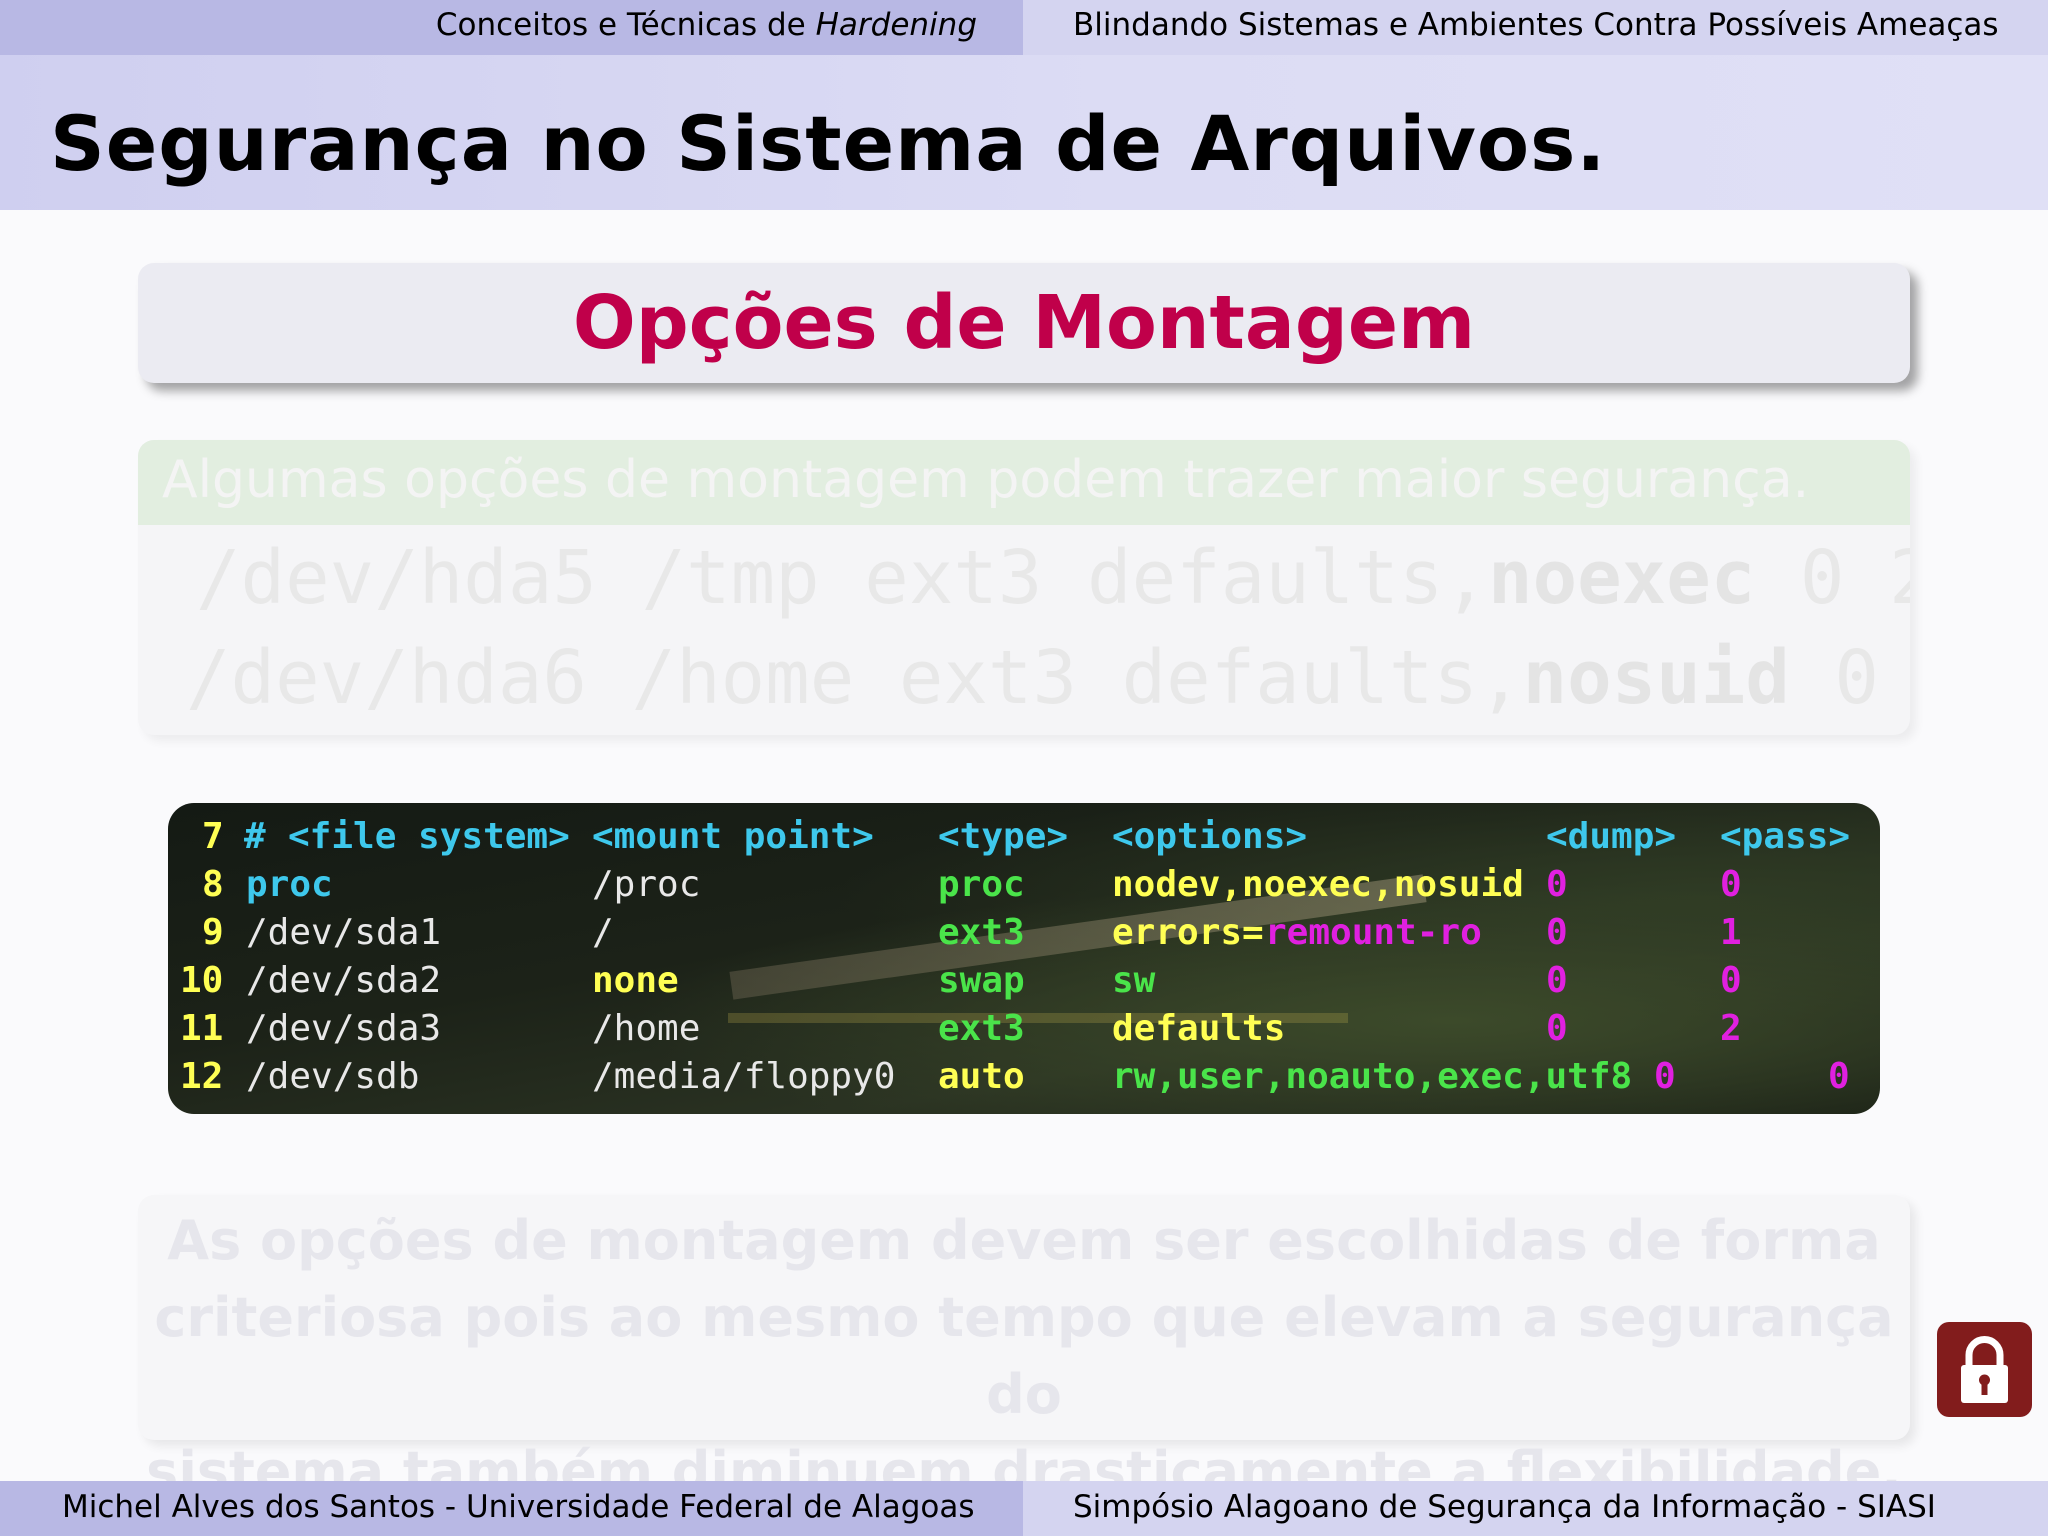  Describe the element at coordinates (202, 1076) in the screenshot. I see `line-number: 12` at that location.